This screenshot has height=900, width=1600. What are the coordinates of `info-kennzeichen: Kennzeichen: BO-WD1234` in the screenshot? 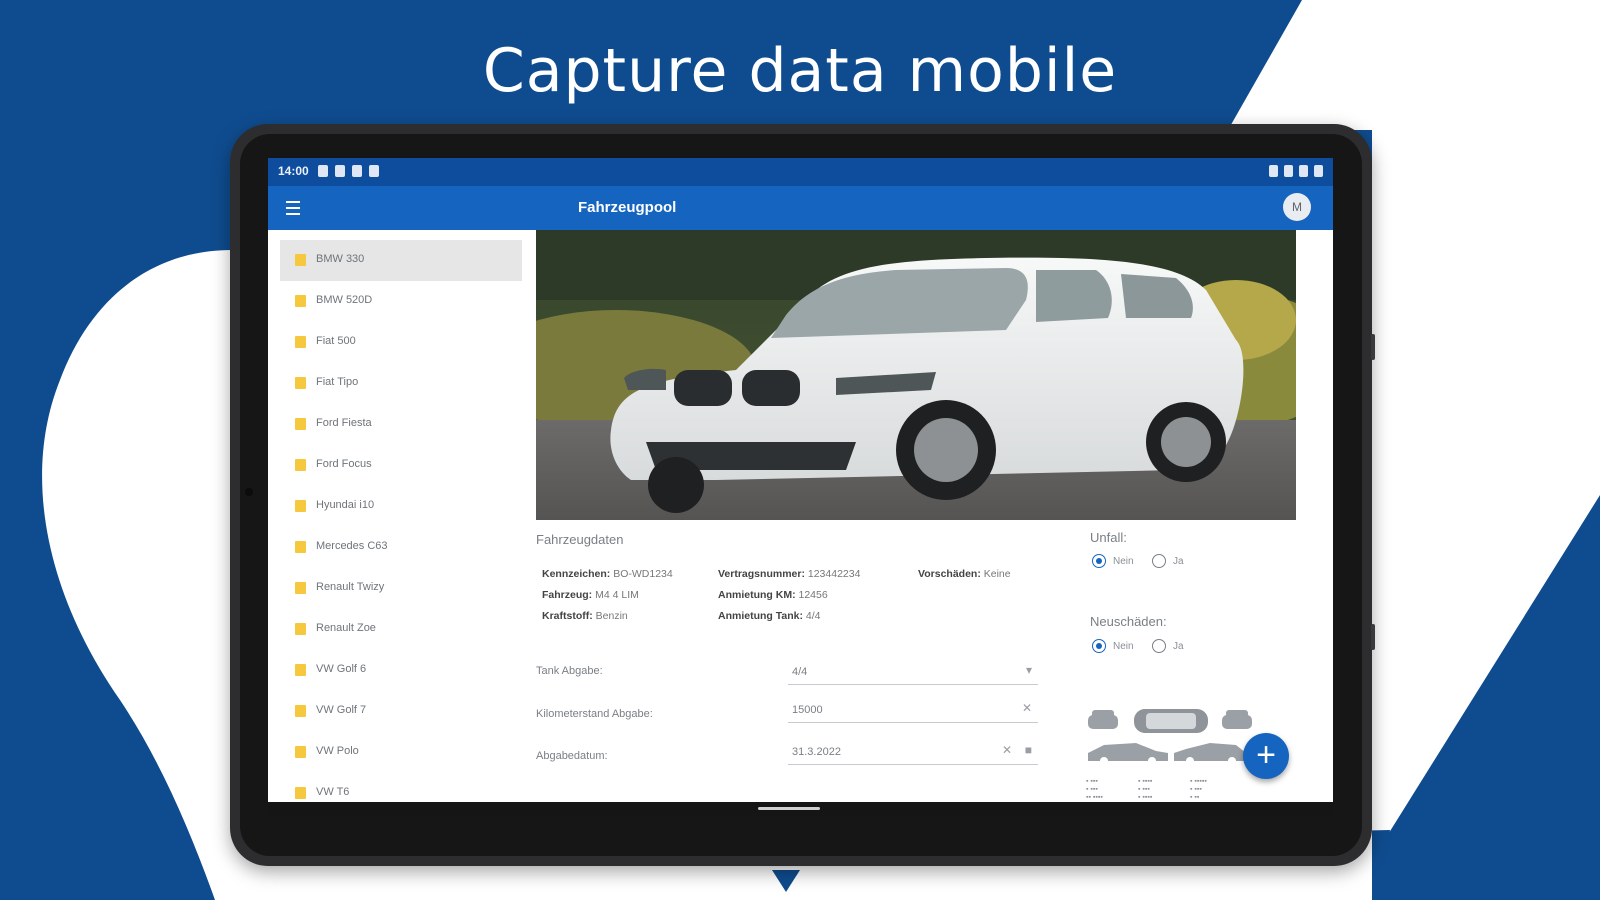 It's located at (607, 574).